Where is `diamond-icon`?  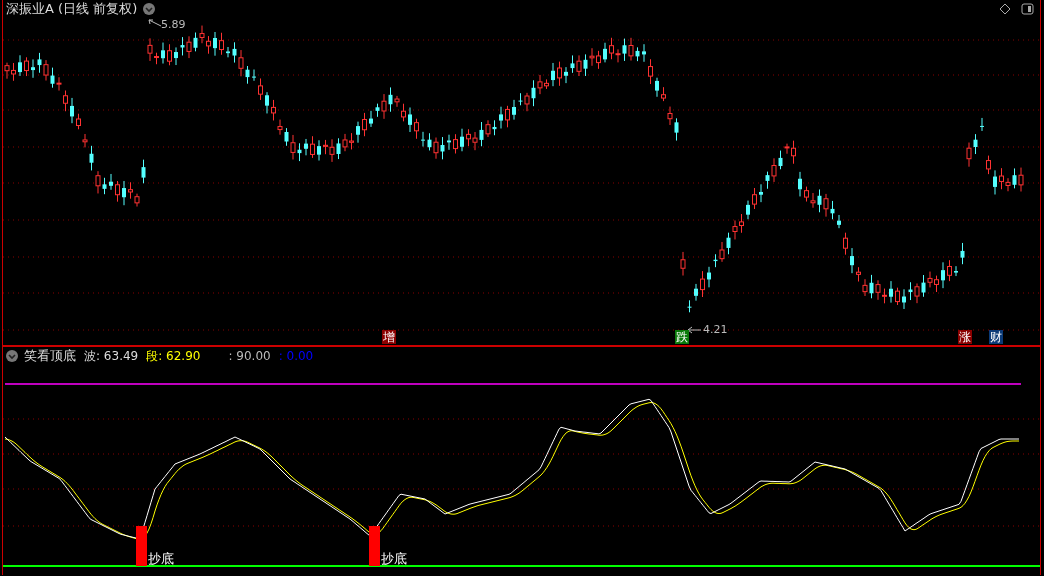
diamond-icon is located at coordinates (1005, 9).